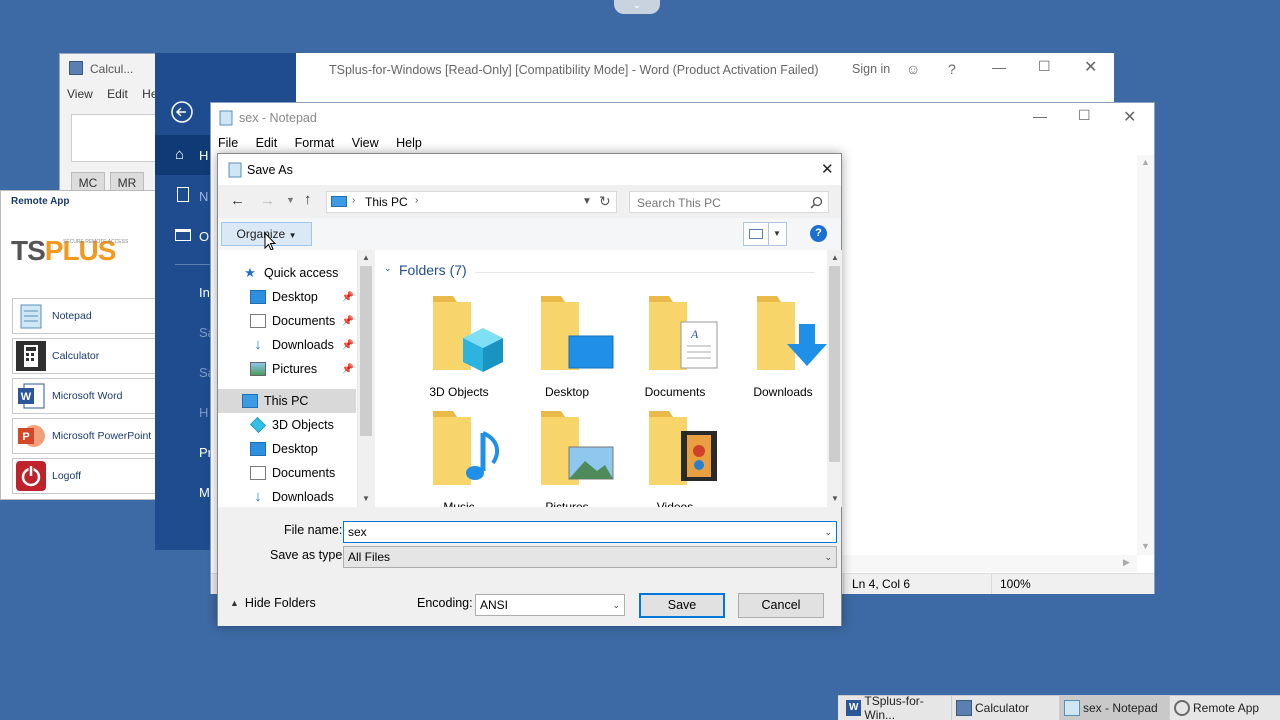 The image size is (1280, 720). I want to click on remote-app-calculator: Calculator, so click(85, 356).